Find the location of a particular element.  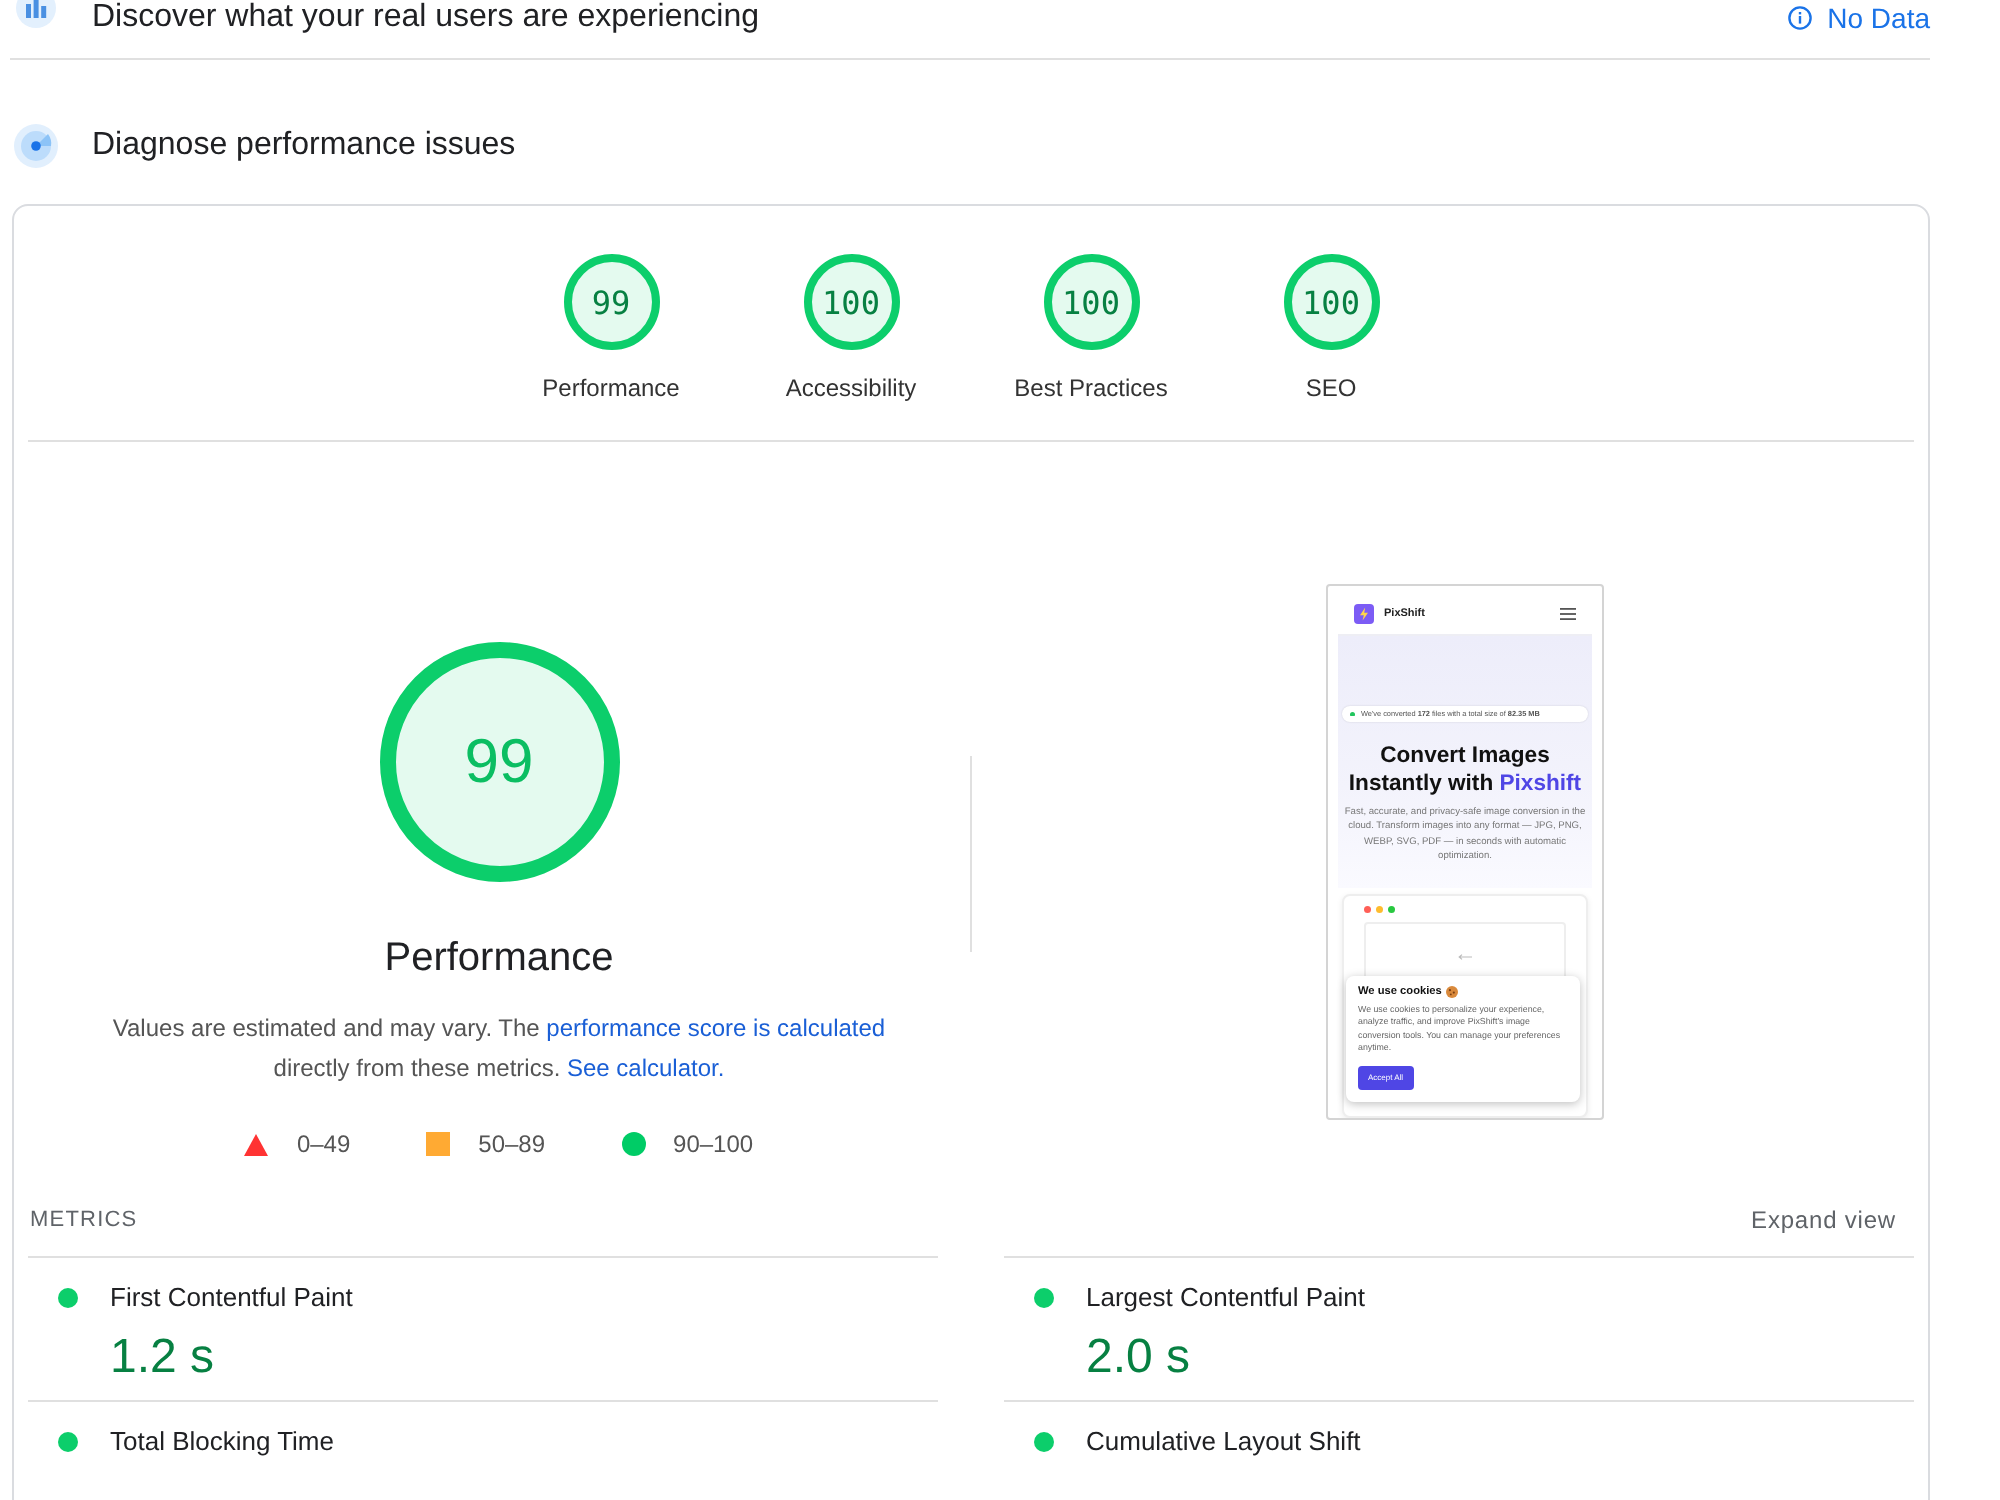

legend-label: 0–49 is located at coordinates (323, 1144).